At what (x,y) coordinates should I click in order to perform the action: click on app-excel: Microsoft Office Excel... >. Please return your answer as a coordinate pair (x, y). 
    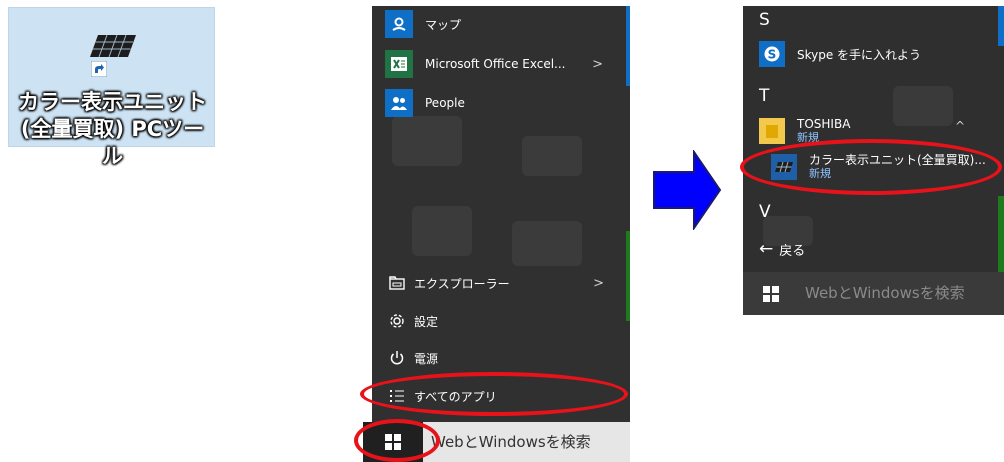
    Looking at the image, I should click on (503, 64).